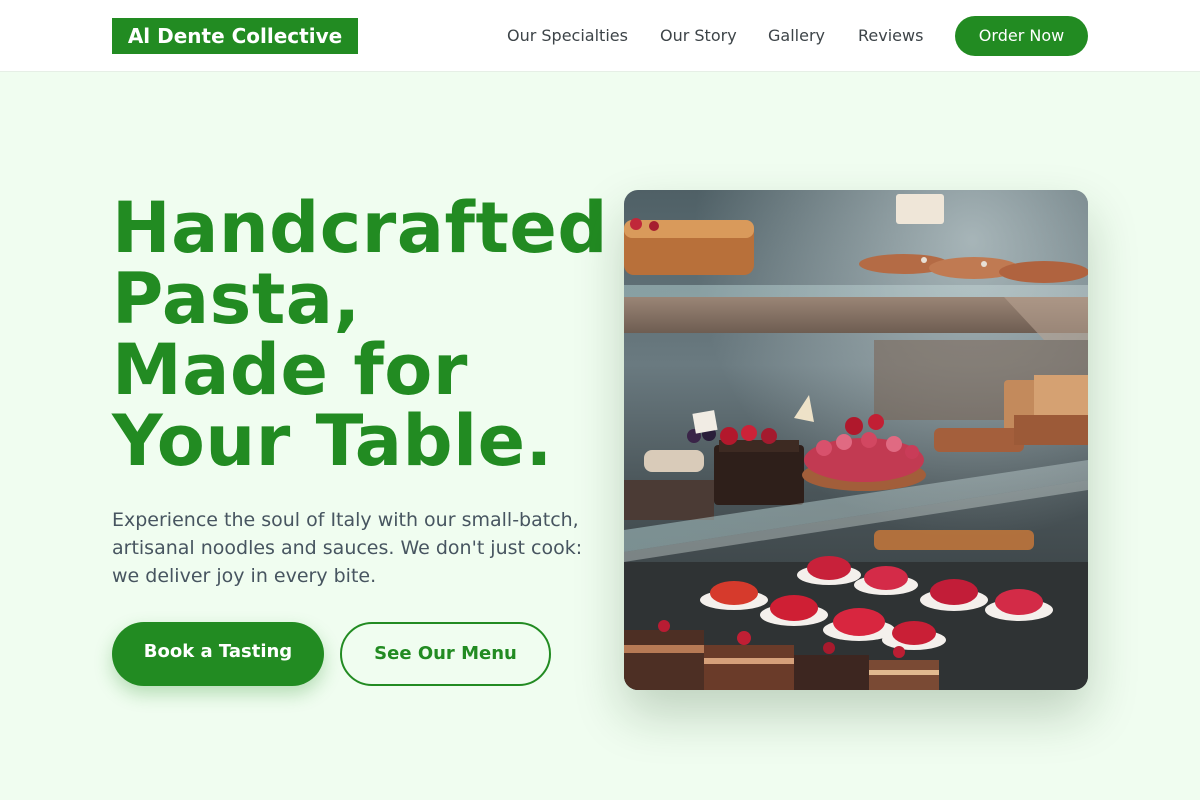 The image size is (1200, 800). Describe the element at coordinates (360, 228) in the screenshot. I see `headline-line: Handcrafted` at that location.